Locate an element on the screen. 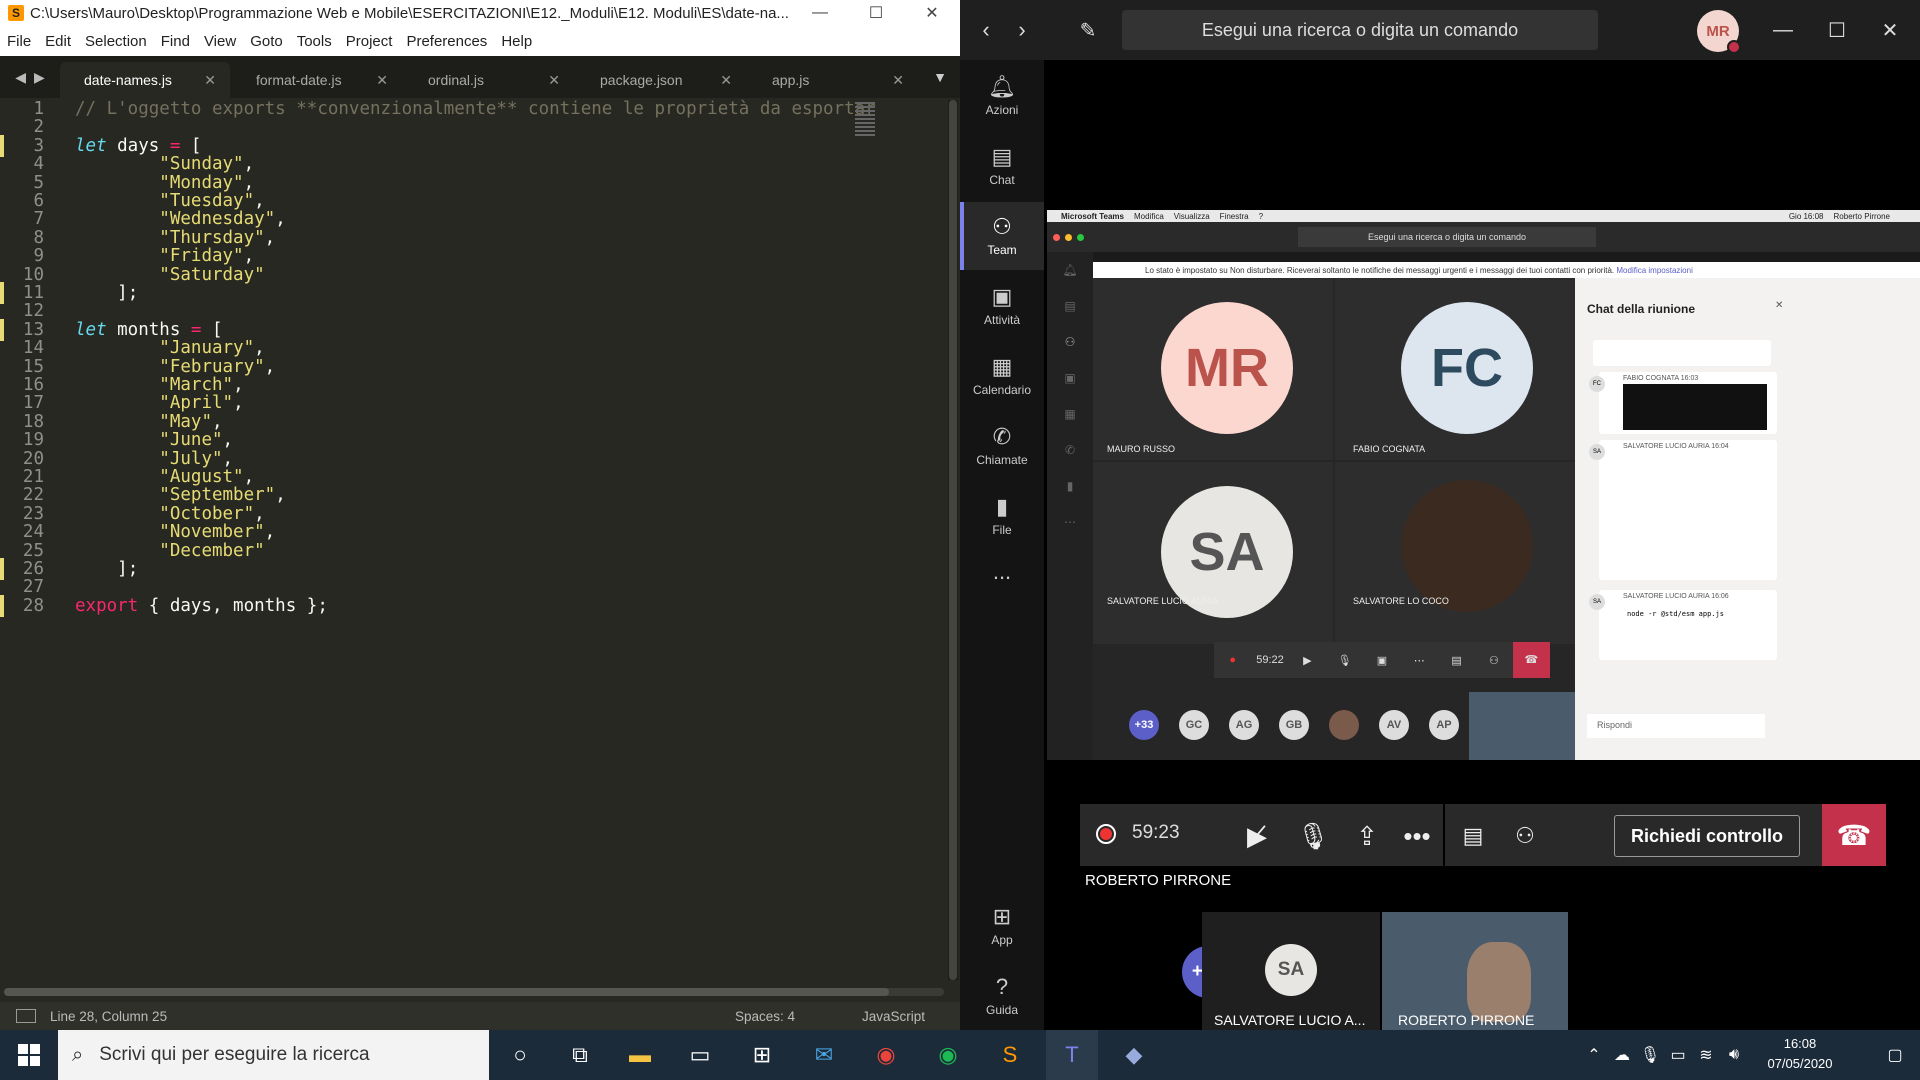 The image size is (1920, 1080). menu-tools: Tools is located at coordinates (314, 41).